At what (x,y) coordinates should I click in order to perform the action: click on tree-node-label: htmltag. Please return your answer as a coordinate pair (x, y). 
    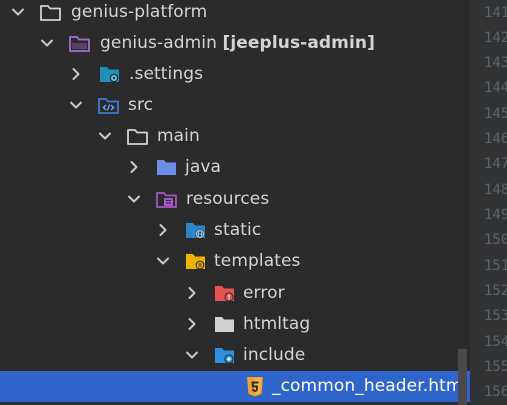
    Looking at the image, I should click on (277, 324).